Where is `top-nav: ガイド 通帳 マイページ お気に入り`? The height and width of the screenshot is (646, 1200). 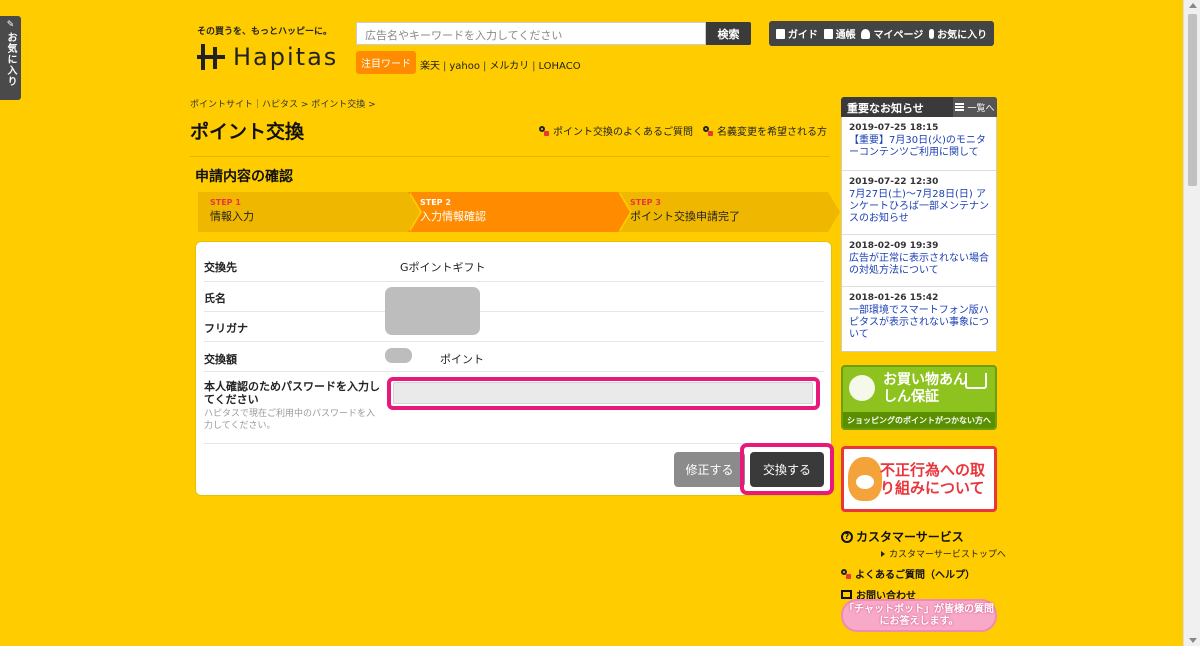
top-nav: ガイド 通帳 マイページ お気に入り is located at coordinates (881, 33).